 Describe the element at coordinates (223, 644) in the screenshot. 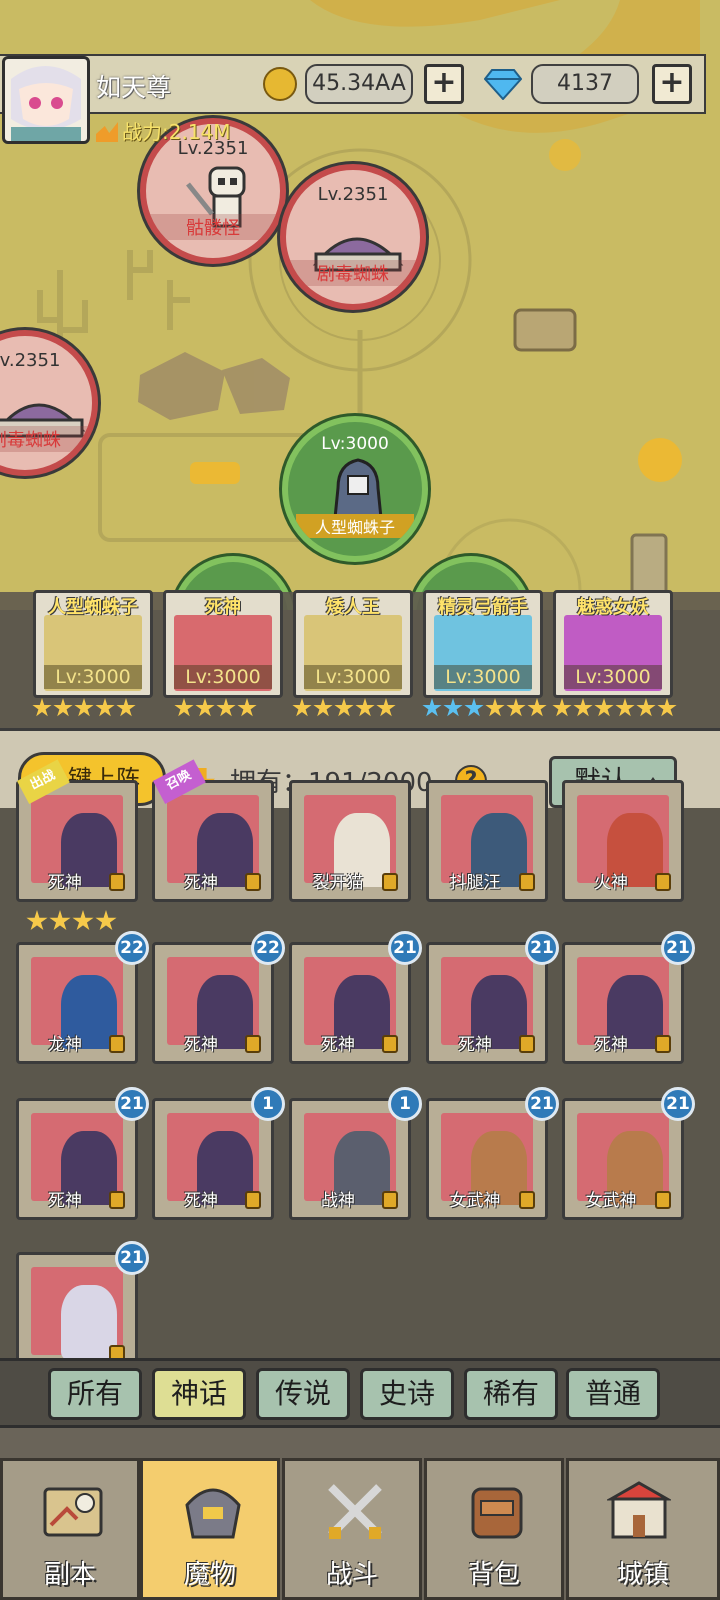

I see `team-slot-2: 死神 Lv:3000` at that location.